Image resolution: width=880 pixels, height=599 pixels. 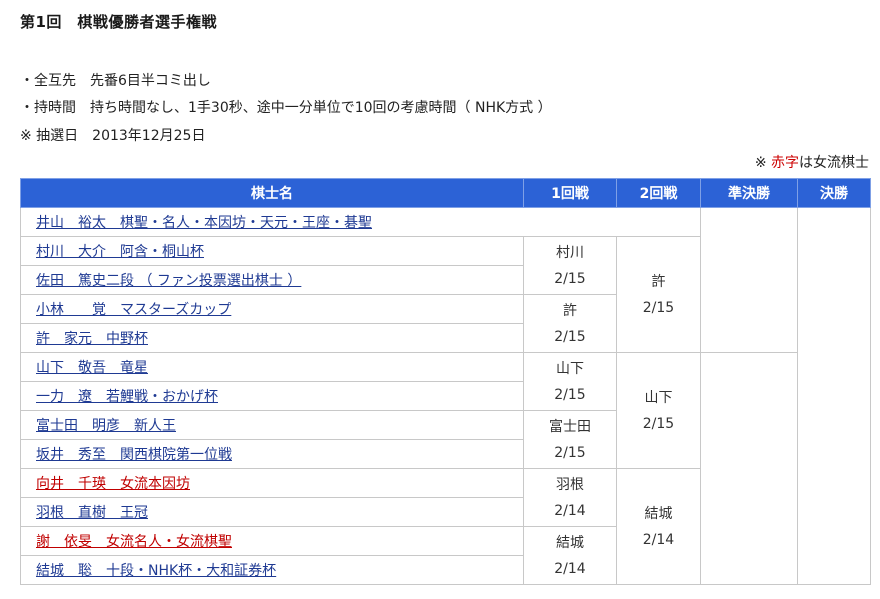 What do you see at coordinates (570, 381) in the screenshot?
I see `round1-result: 山下 2/15` at bounding box center [570, 381].